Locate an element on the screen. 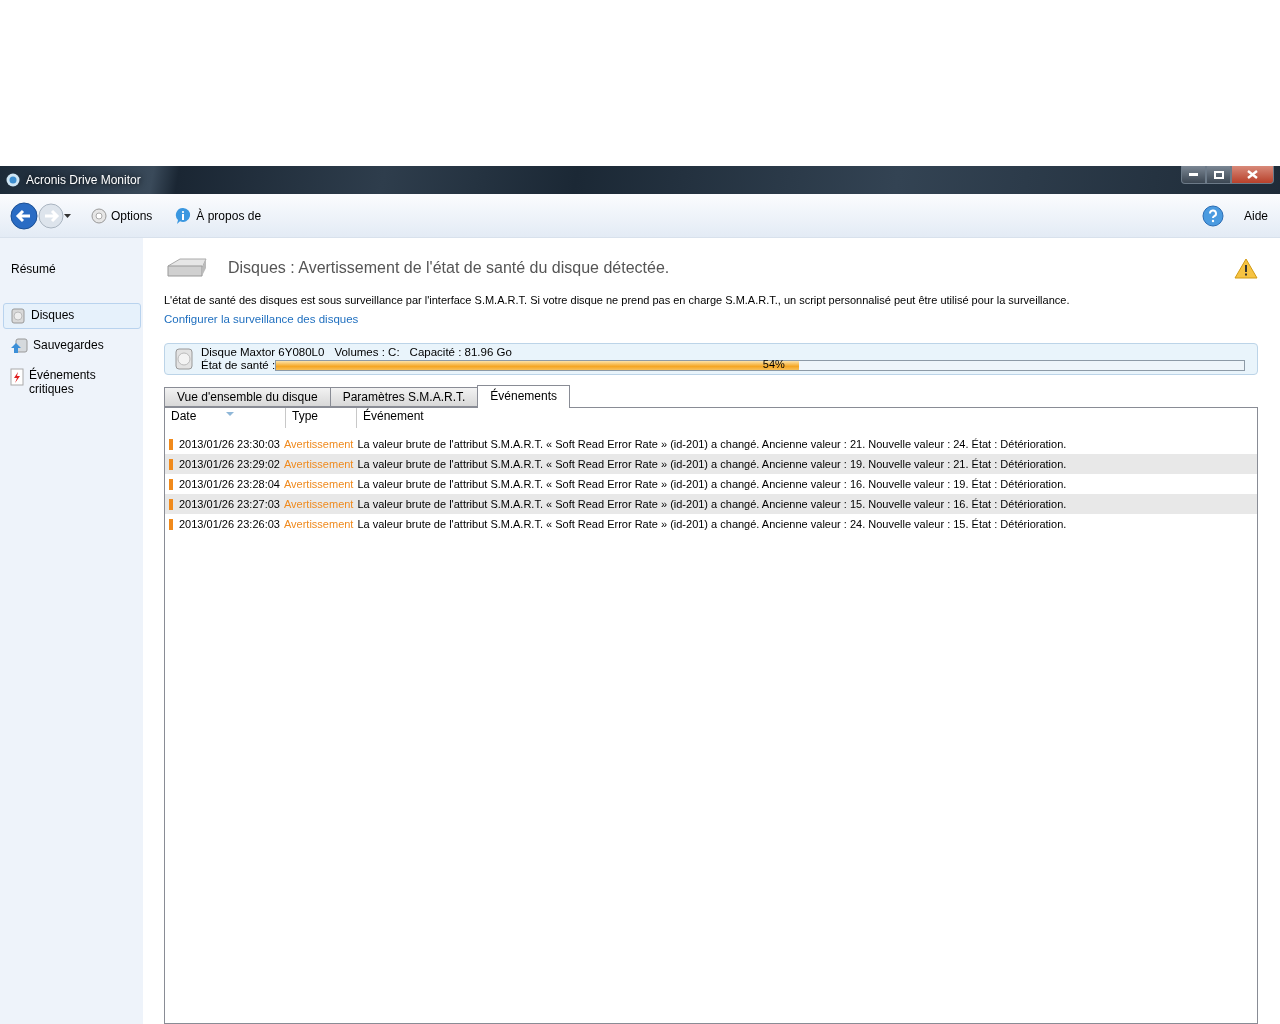 The image size is (1280, 1024). close-button is located at coordinates (1252, 175).